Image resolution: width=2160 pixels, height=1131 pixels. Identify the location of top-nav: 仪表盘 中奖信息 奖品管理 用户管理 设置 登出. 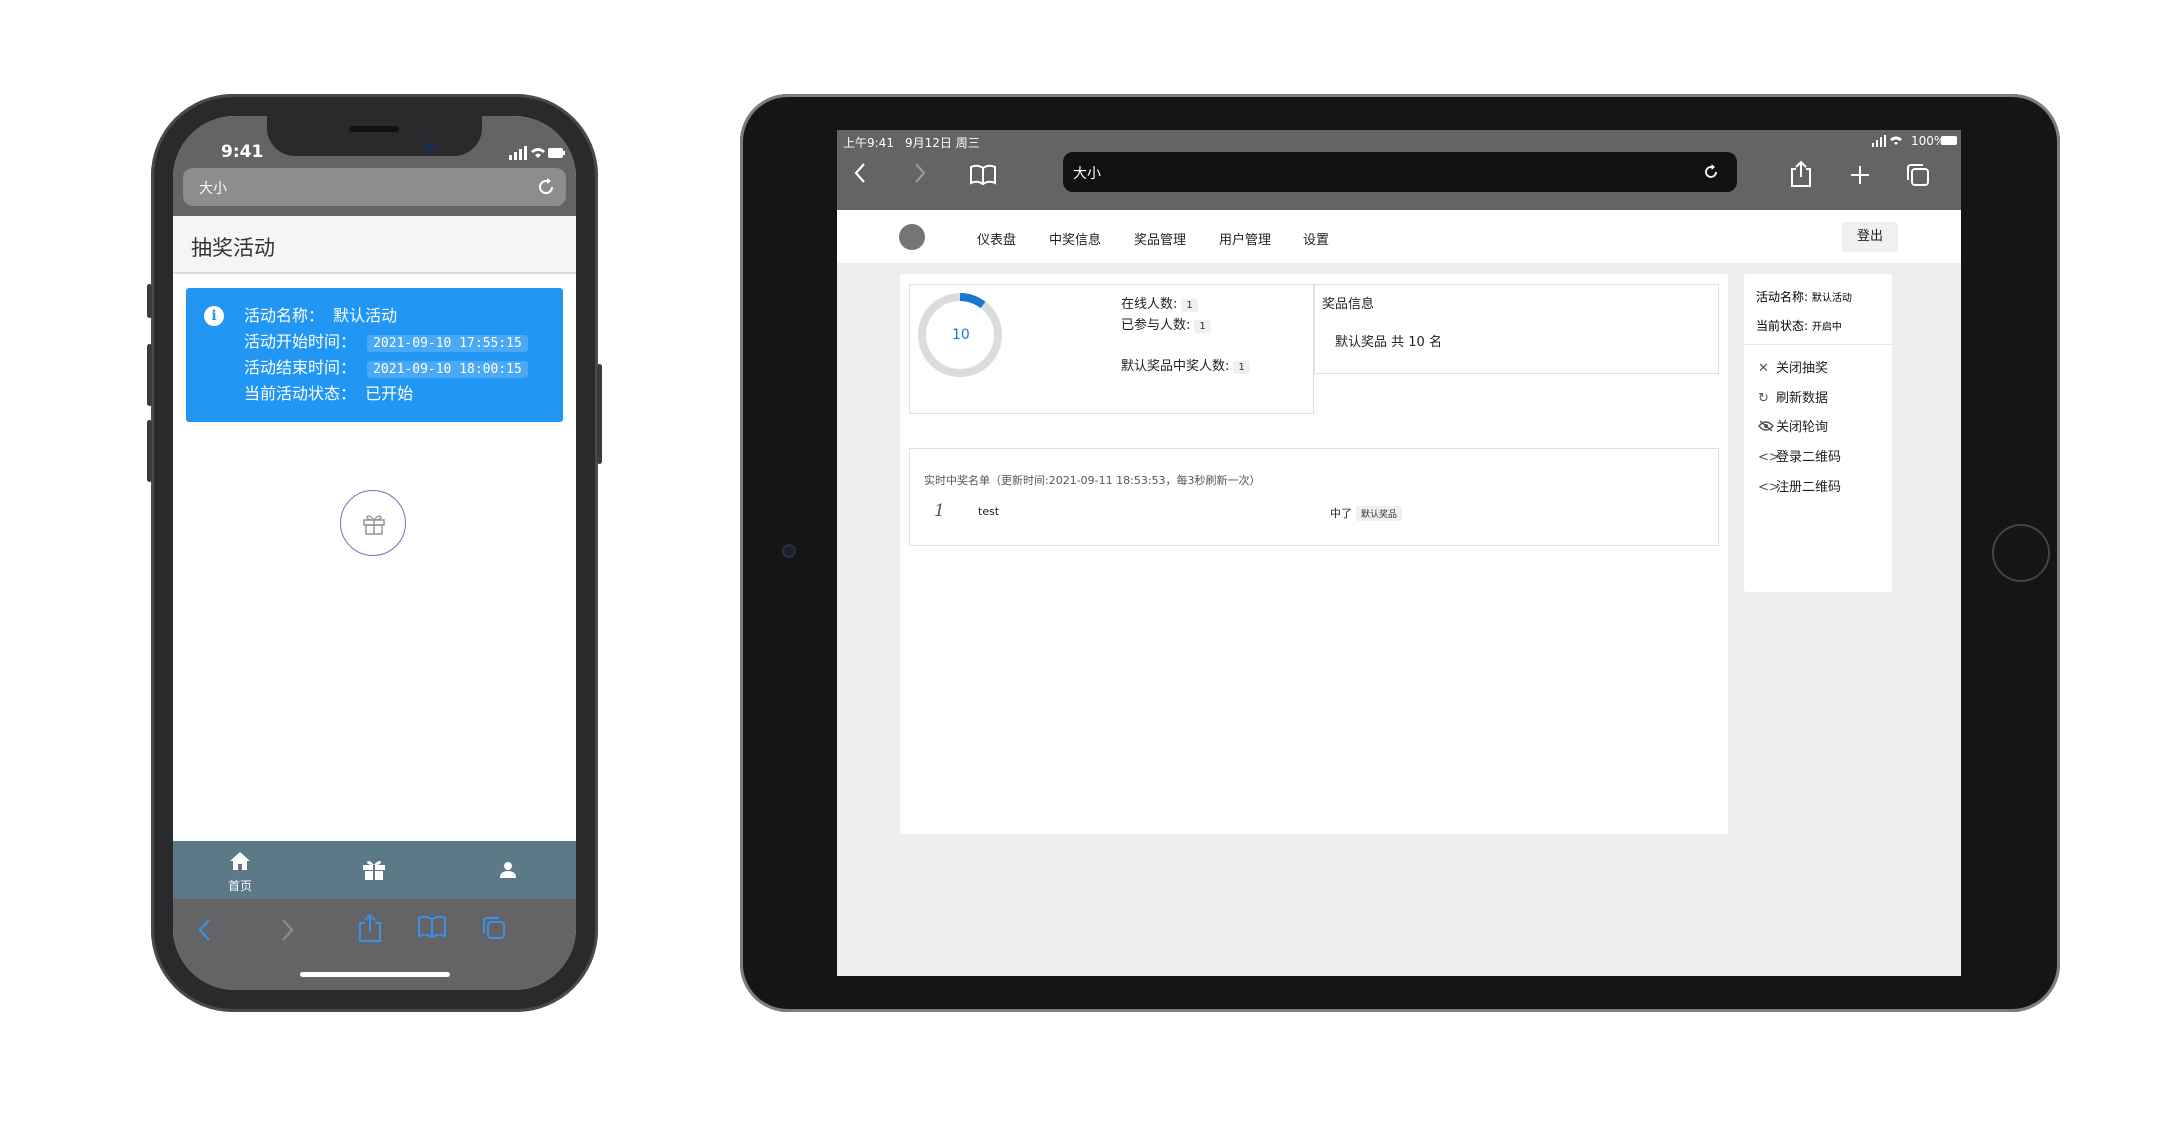
(1399, 237).